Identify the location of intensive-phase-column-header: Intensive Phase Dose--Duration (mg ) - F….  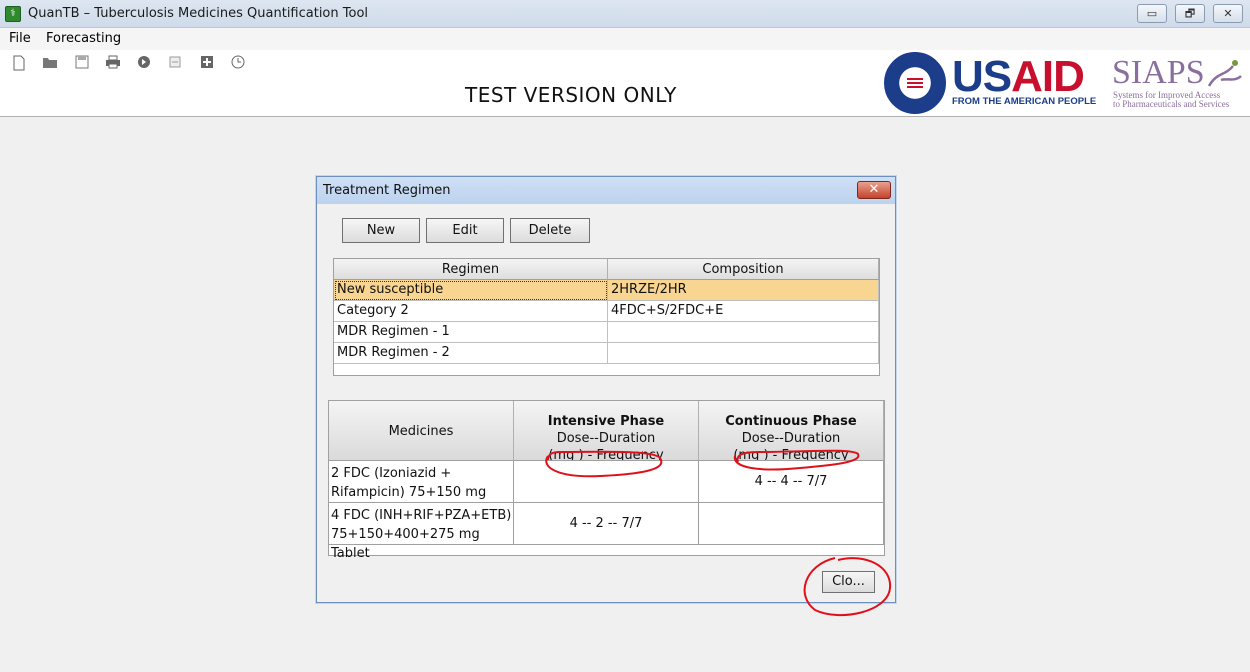
(606, 431).